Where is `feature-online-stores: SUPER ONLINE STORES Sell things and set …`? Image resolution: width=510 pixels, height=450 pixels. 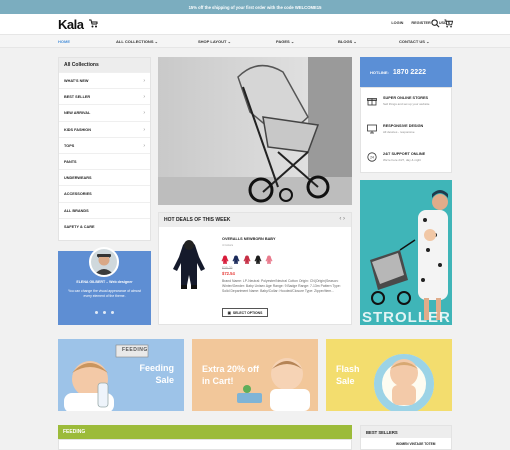
feature-online-stores: SUPER ONLINE STORES Sell things and set … is located at coordinates (407, 102).